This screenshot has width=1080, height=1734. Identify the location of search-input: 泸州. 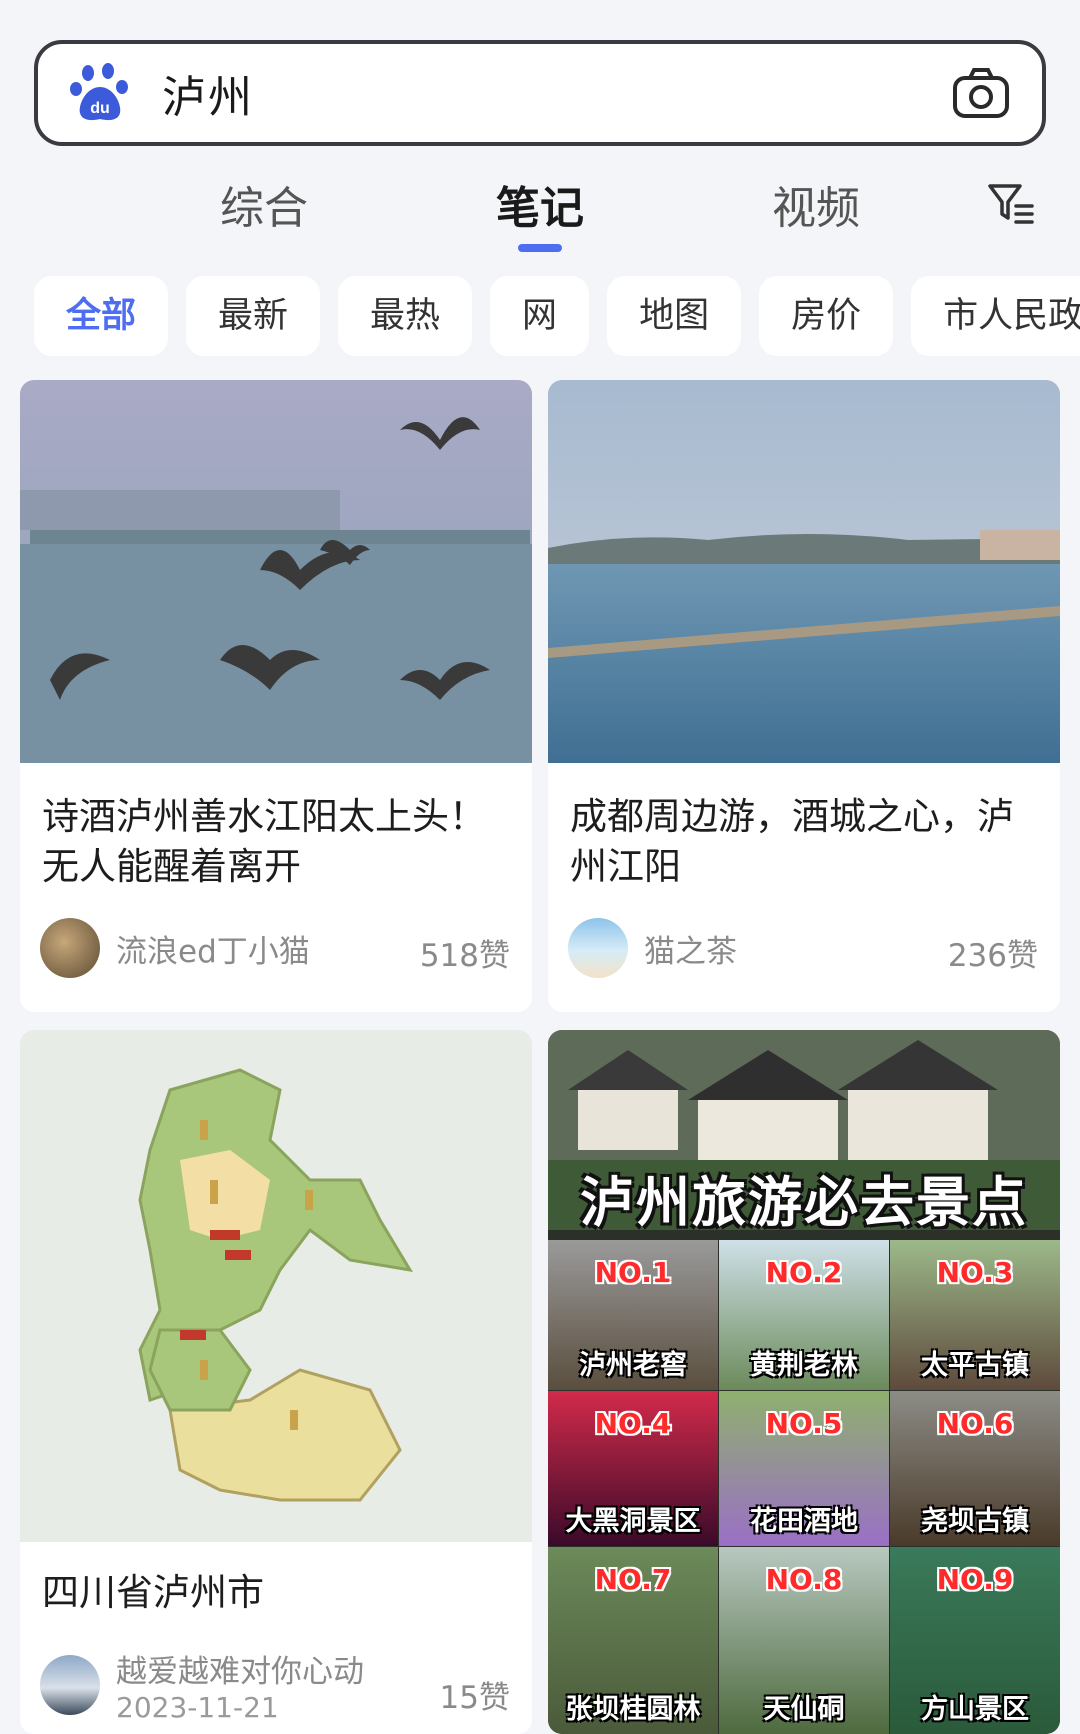
(556, 93).